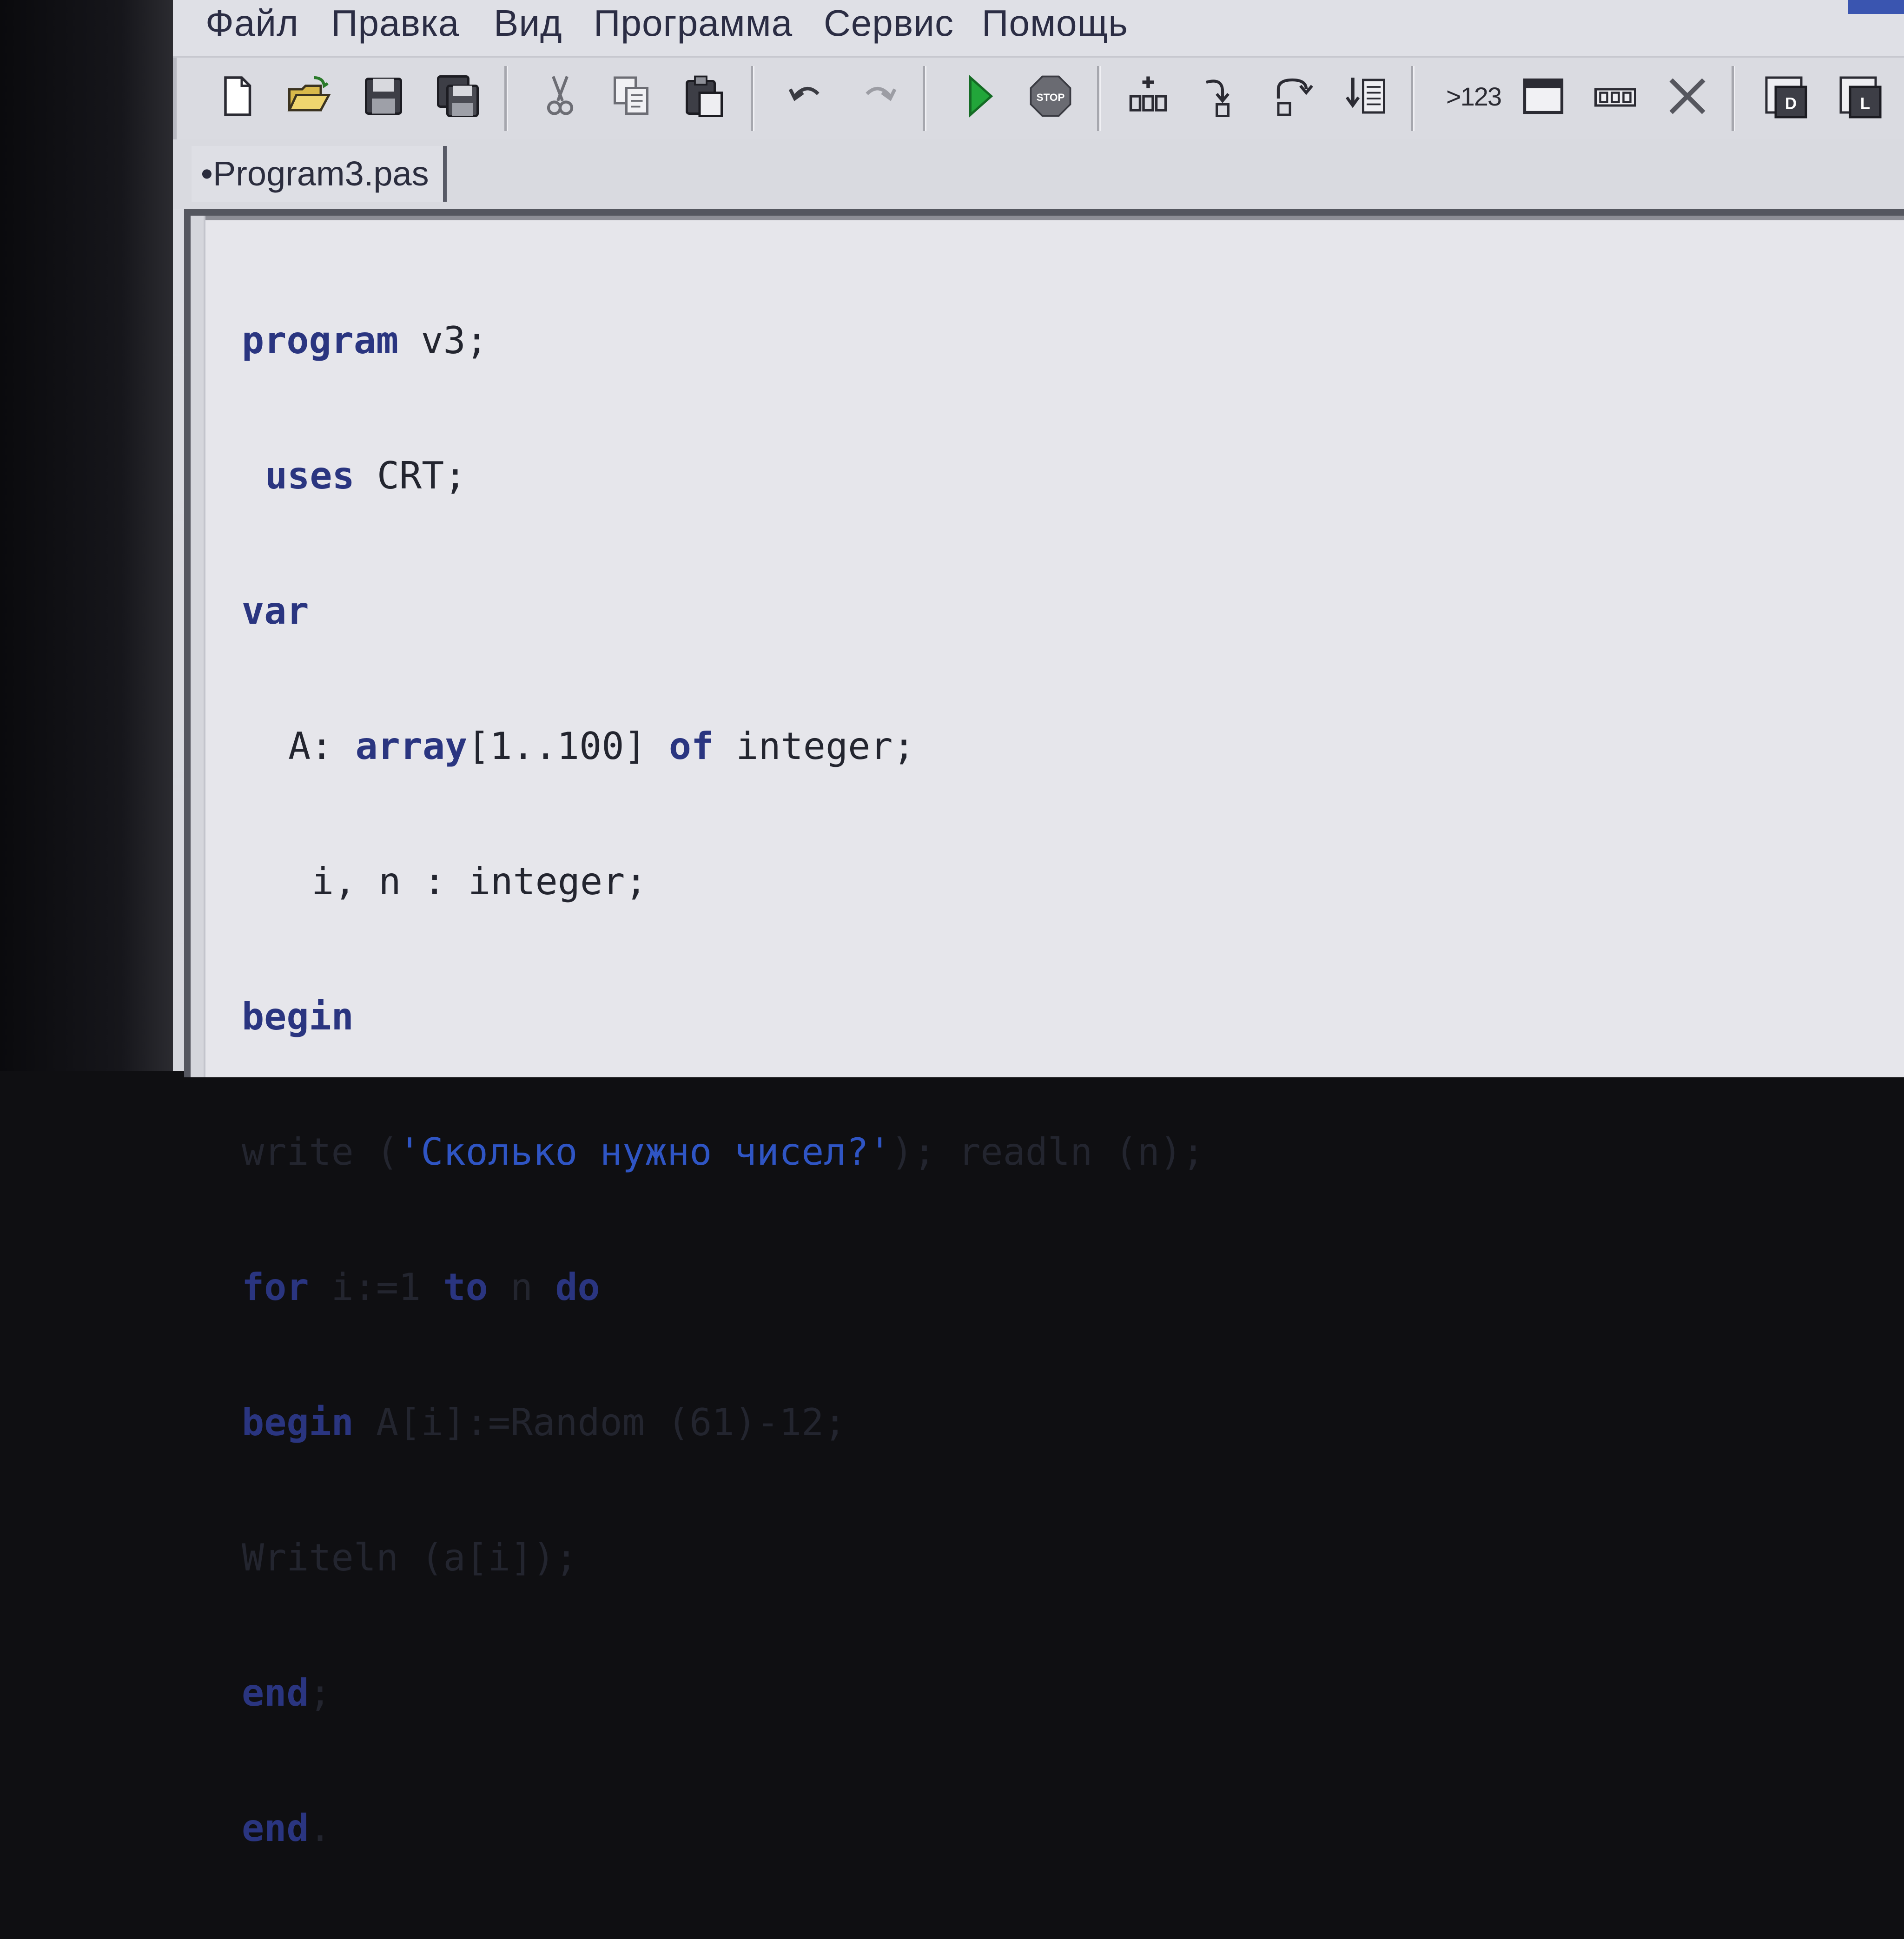  What do you see at coordinates (1791, 104) in the screenshot?
I see `svg-text: D` at bounding box center [1791, 104].